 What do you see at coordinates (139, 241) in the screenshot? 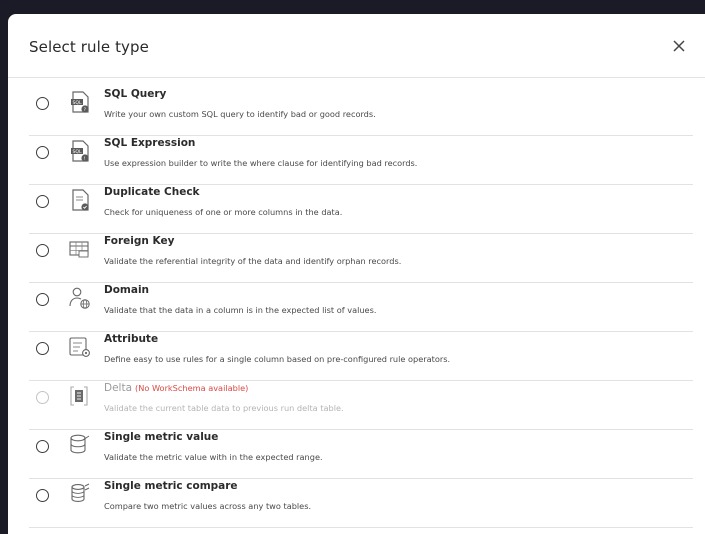
I see `rule-name: Foreign Key` at bounding box center [139, 241].